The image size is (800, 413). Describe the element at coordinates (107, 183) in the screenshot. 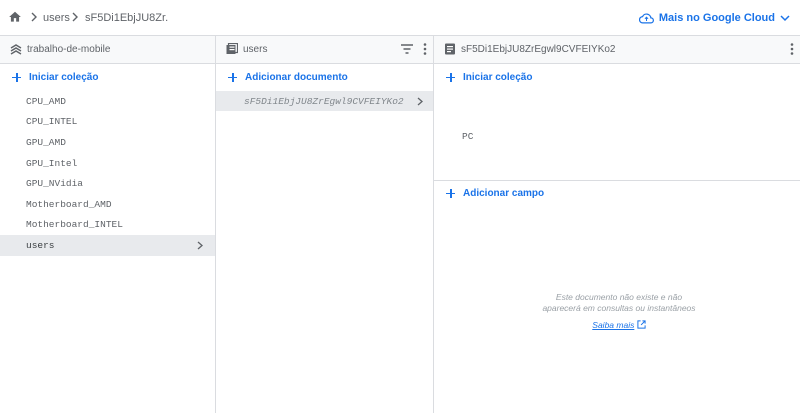

I see `collection-item: GPU_NVidia` at that location.